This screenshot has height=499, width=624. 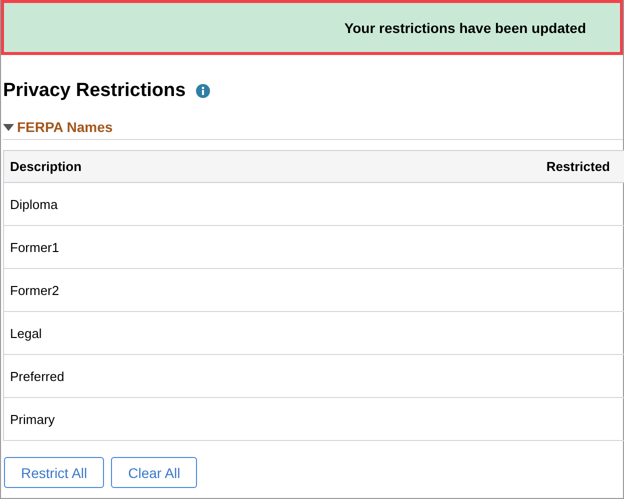 I want to click on table-cell: Primary, so click(x=159, y=419).